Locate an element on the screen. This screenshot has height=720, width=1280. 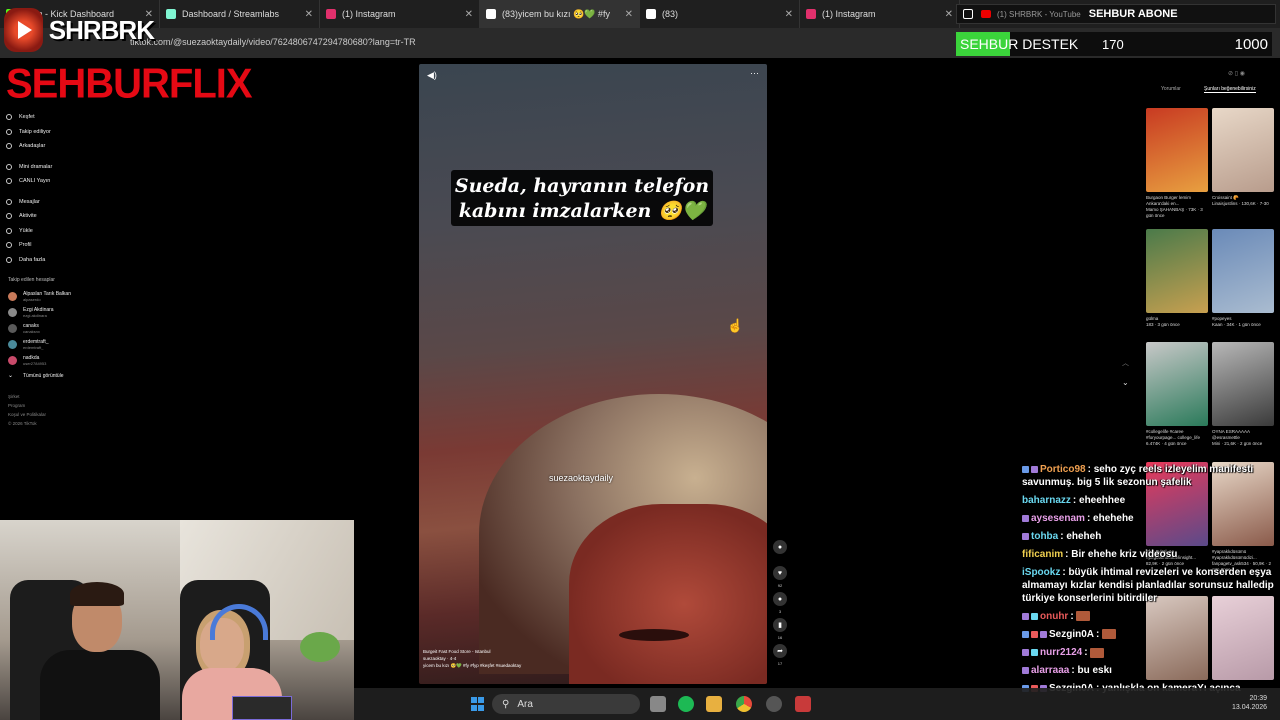
windows-start-icon is located at coordinates (478, 704).